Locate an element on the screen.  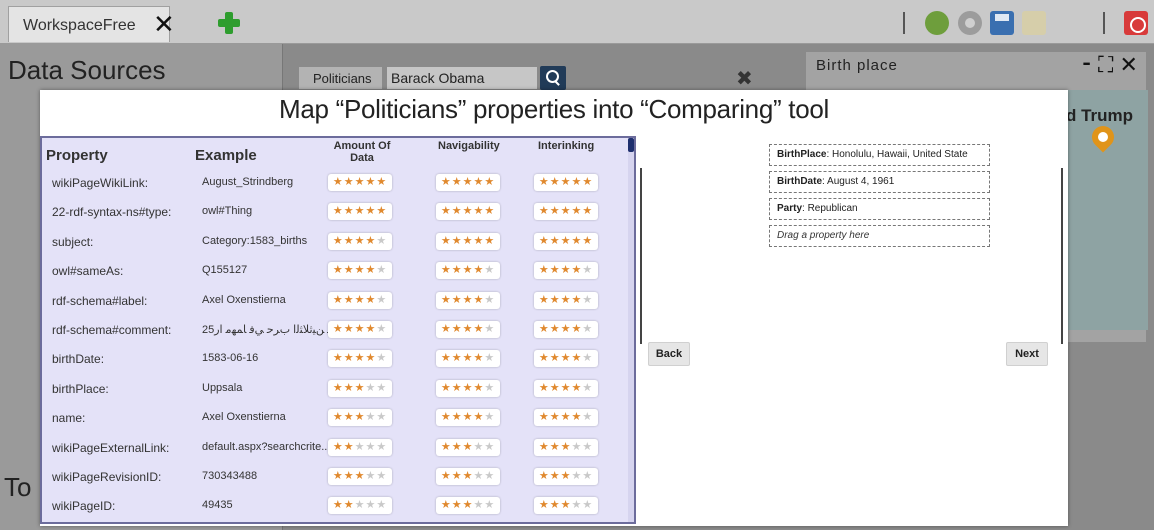
table-row: name: Axel Oxenstierna ★★★★★ ★★★★★ ★★★★★ is located at coordinates (338, 420).